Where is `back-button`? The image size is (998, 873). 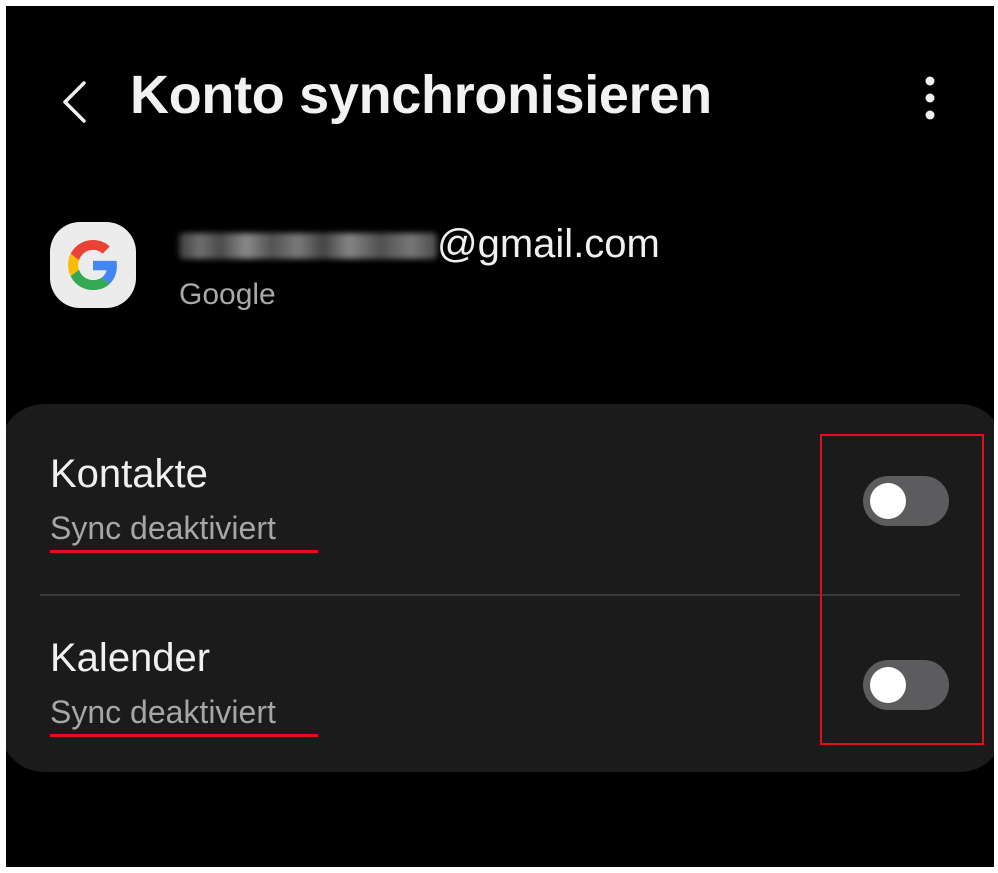
back-button is located at coordinates (74, 102).